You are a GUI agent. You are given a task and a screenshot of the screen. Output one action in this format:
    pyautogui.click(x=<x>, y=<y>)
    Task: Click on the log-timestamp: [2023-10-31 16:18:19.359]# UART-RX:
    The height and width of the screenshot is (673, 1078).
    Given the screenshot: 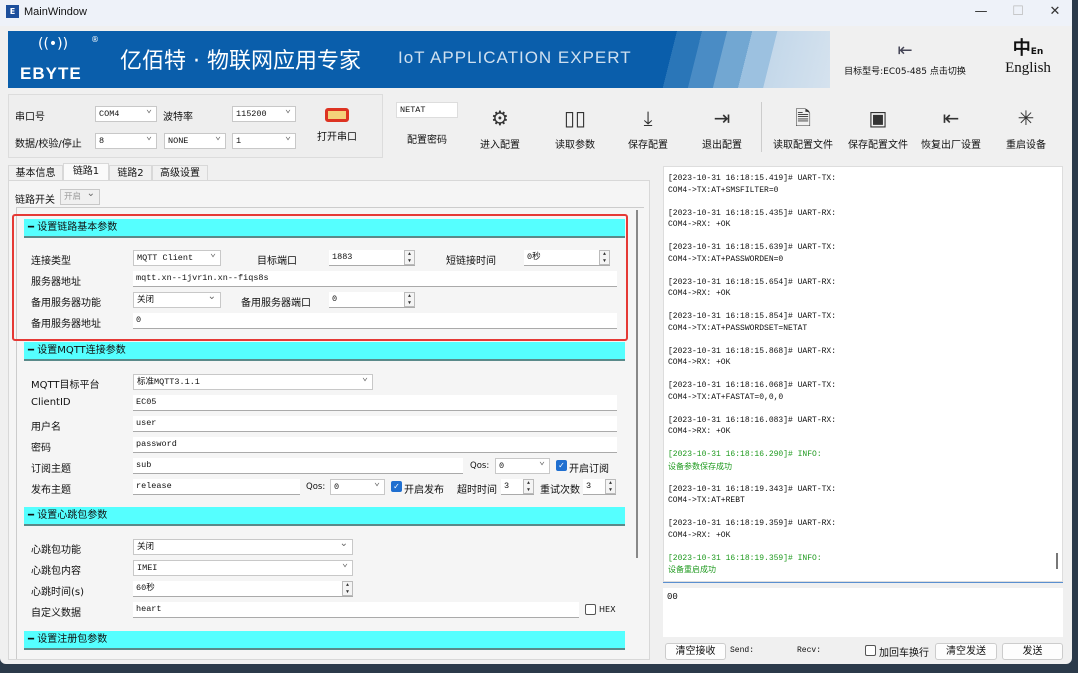 What is the action you would take?
    pyautogui.click(x=752, y=523)
    